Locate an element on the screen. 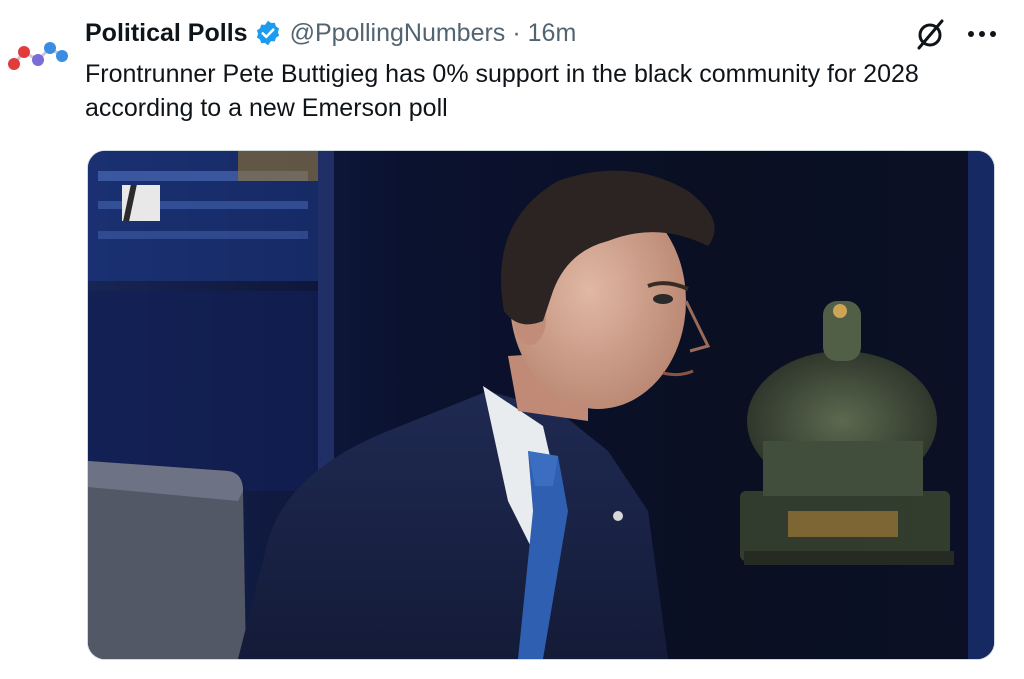 The height and width of the screenshot is (679, 1024). avatar is located at coordinates (37, 55).